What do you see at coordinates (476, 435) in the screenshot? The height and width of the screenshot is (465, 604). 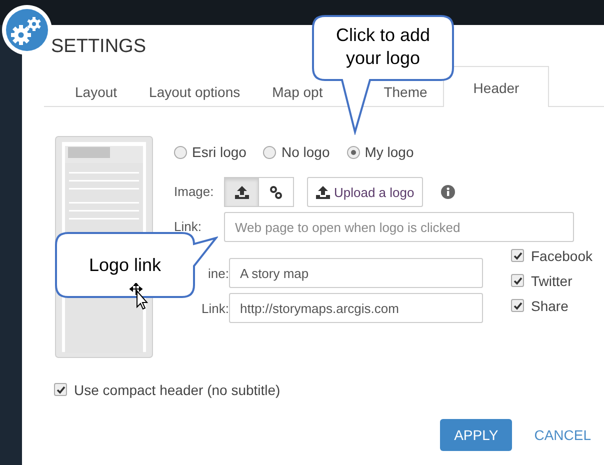 I see `apply-button: APPLY` at bounding box center [476, 435].